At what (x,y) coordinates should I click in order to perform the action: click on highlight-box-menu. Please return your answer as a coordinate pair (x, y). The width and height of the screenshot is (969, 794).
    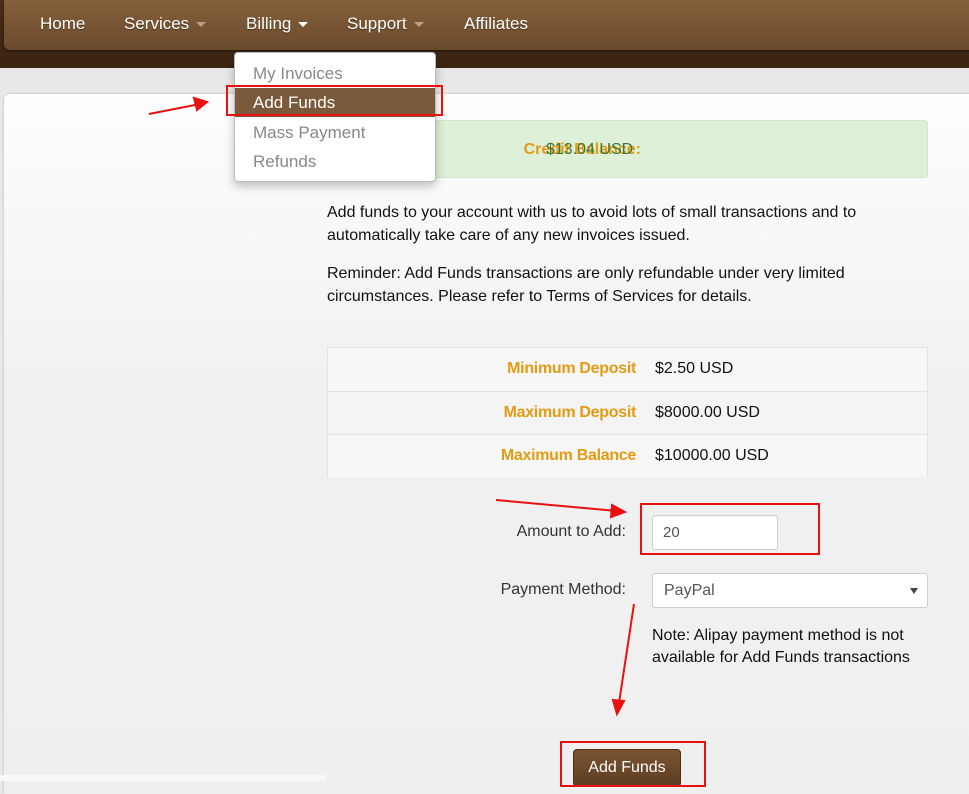
    Looking at the image, I should click on (334, 100).